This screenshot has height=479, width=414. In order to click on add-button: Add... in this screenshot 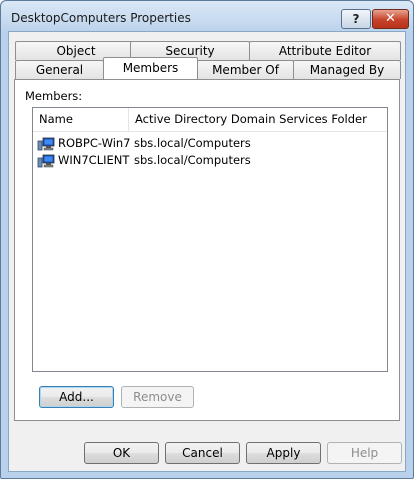, I will do `click(76, 397)`.